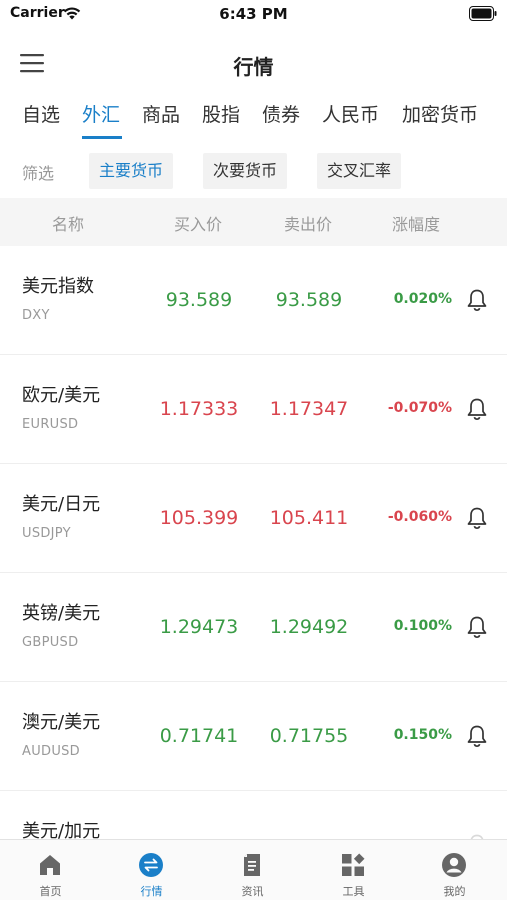 Image resolution: width=507 pixels, height=900 pixels. What do you see at coordinates (41, 113) in the screenshot?
I see `tab-watchlist: 自选` at bounding box center [41, 113].